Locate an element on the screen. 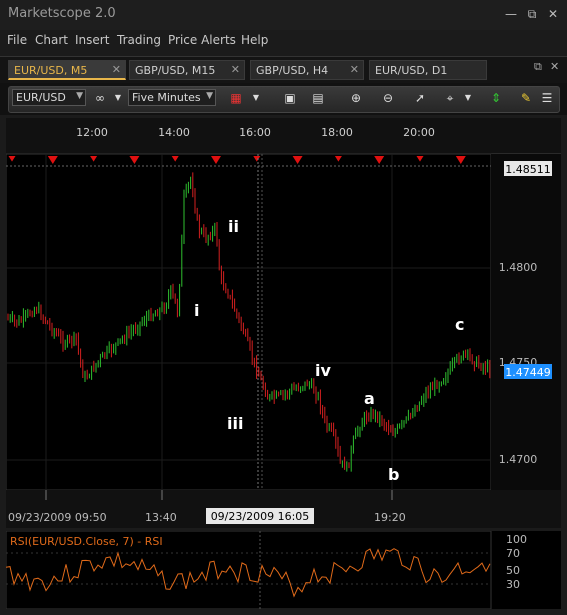 Image resolution: width=567 pixels, height=615 pixels. time-tick: 16:00 is located at coordinates (255, 132).